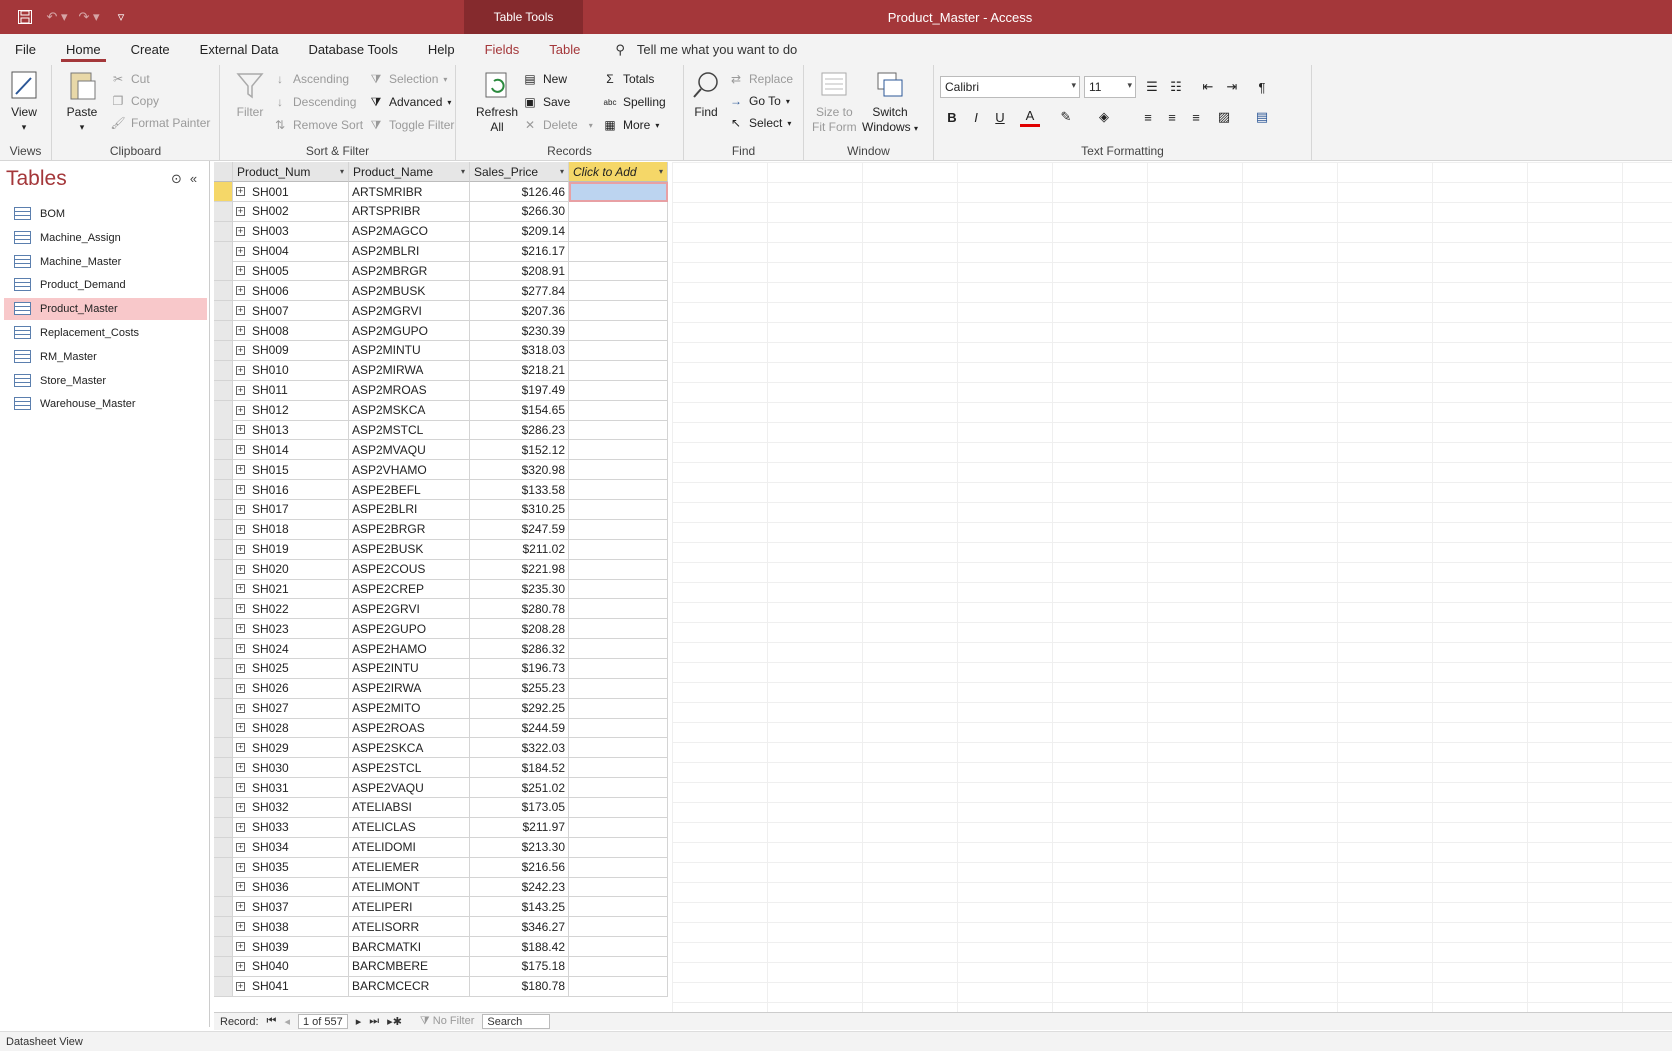 Image resolution: width=1672 pixels, height=1051 pixels. What do you see at coordinates (359, 1021) in the screenshot?
I see `next-record-icon: ▸` at bounding box center [359, 1021].